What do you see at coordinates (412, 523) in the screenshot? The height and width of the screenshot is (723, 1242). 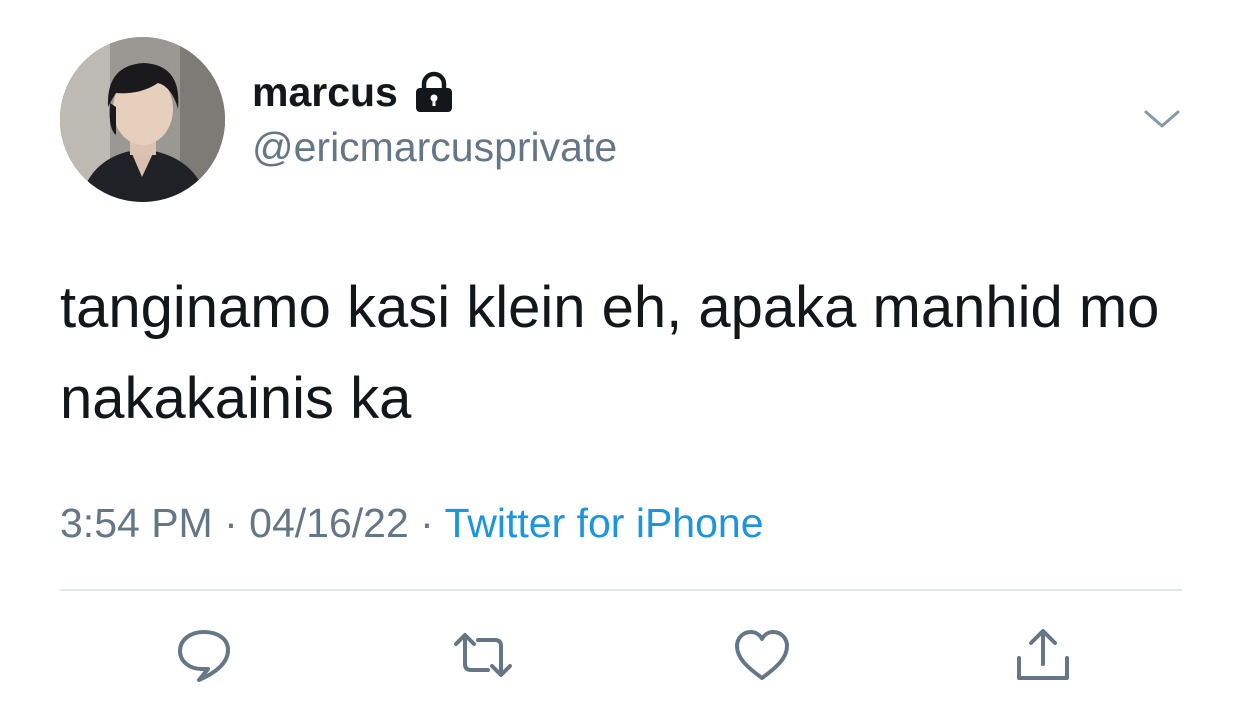 I see `tweet-meta: 3:54 PM · 04/16/22 · Twitter for iPhone` at bounding box center [412, 523].